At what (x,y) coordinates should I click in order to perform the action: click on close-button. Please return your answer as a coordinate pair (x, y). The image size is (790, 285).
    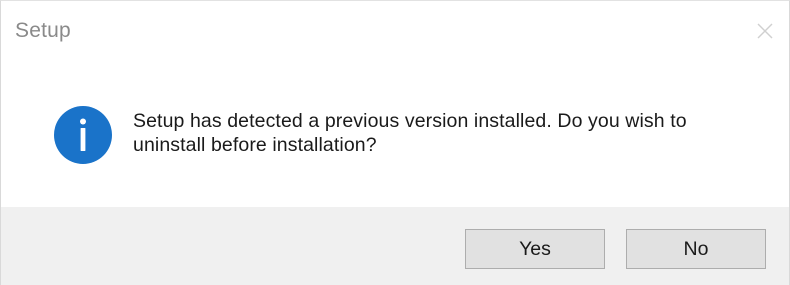
    Looking at the image, I should click on (765, 31).